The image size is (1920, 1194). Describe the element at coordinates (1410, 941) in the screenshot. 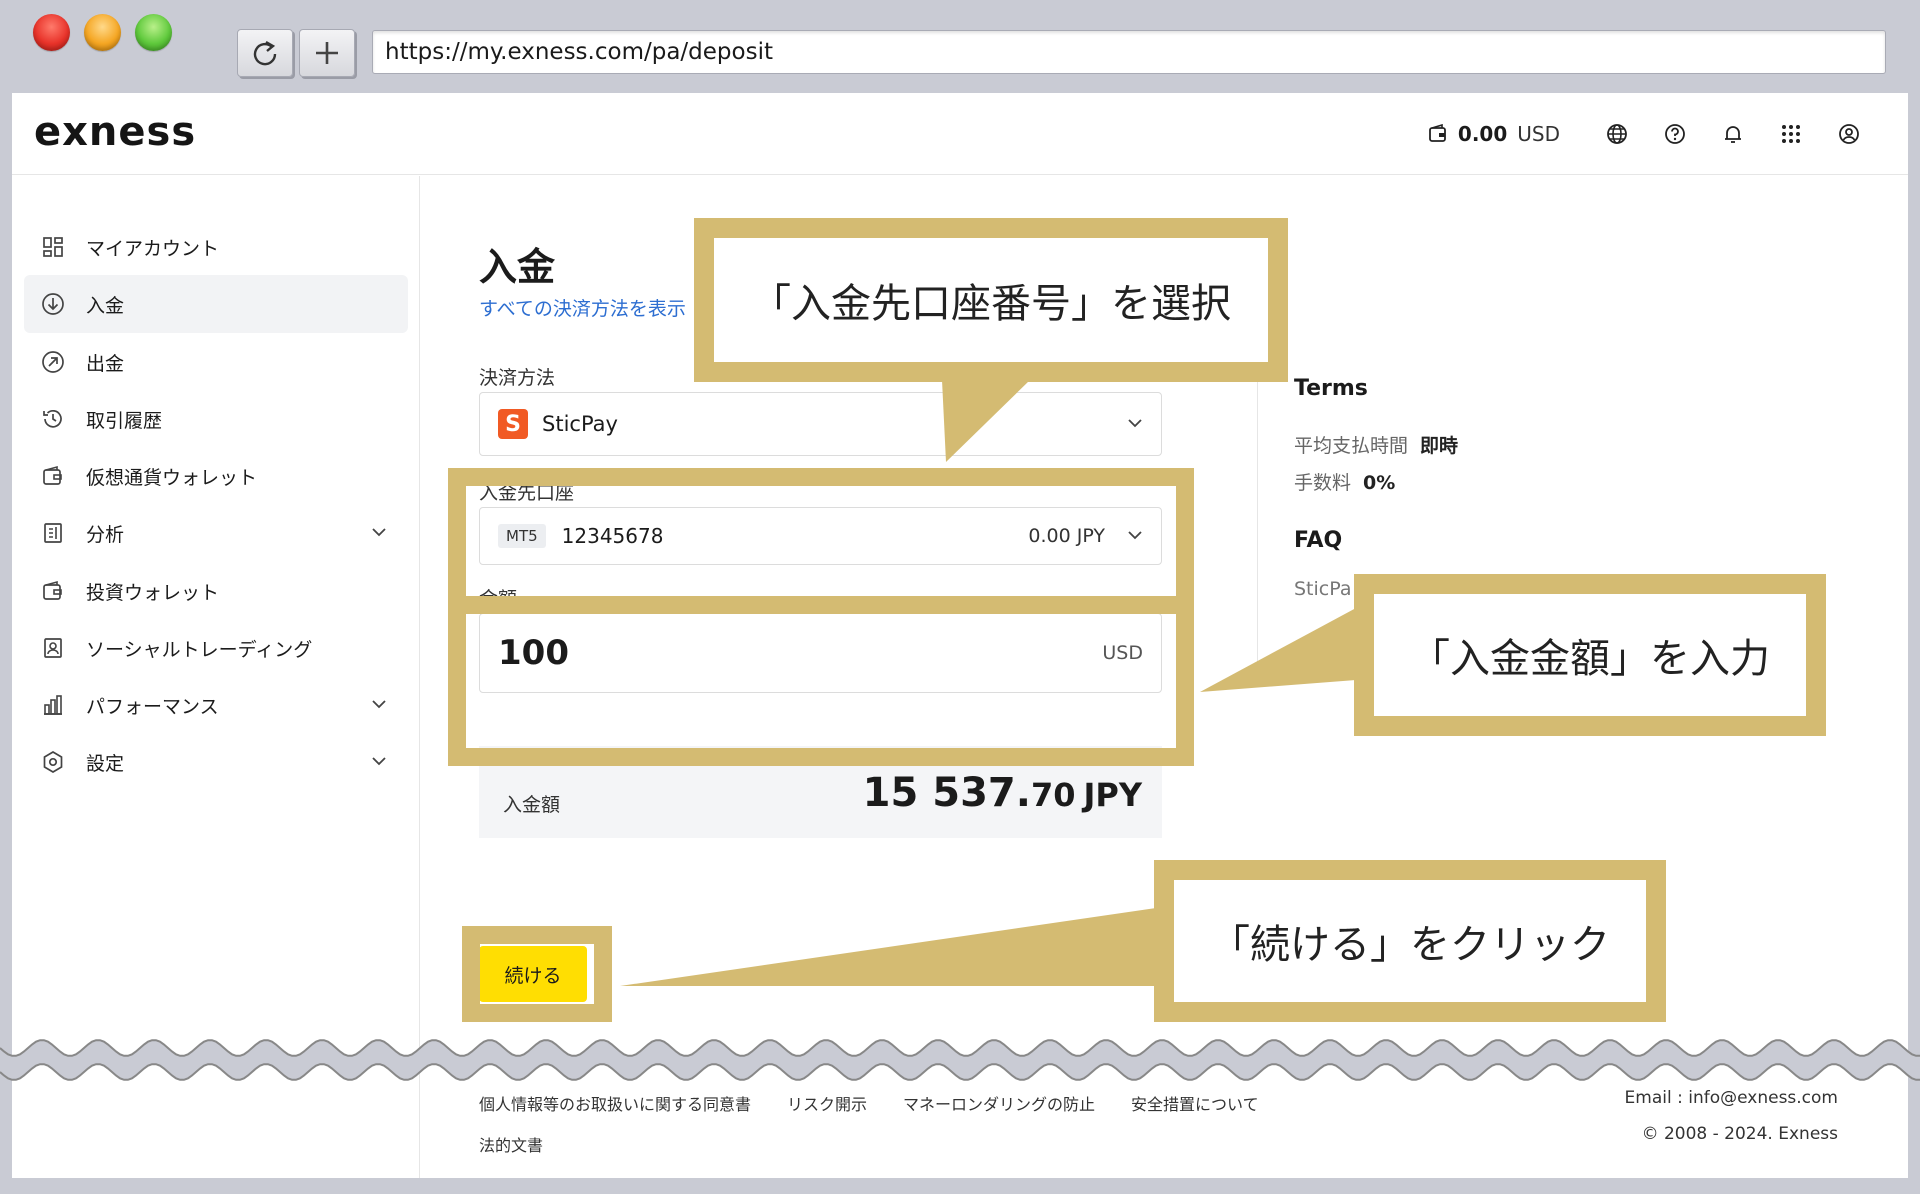

I see `callout-click-continue: 「続ける」をクリック` at that location.